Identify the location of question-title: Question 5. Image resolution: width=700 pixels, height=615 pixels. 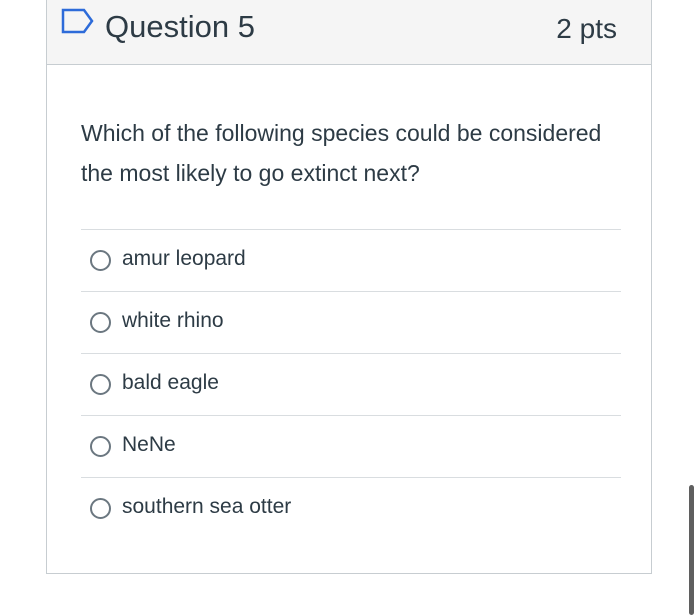
(180, 26).